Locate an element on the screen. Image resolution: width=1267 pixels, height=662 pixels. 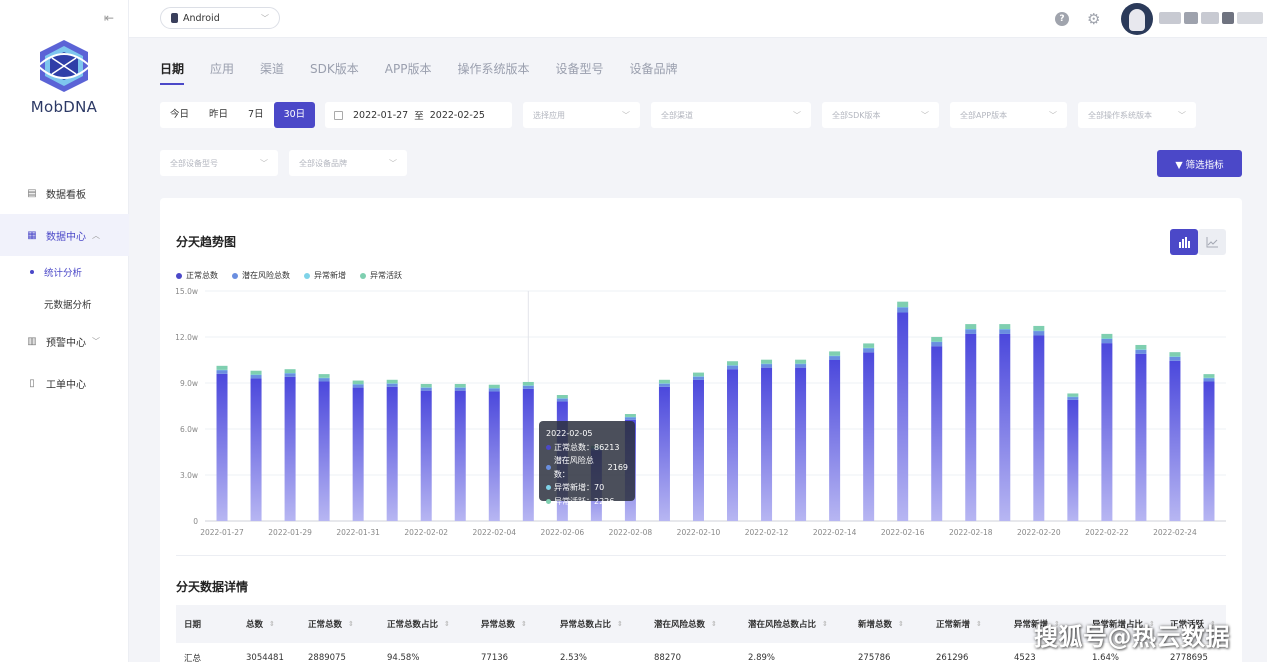
table-header-cell: 异常总数 ⇕ is located at coordinates (512, 624).